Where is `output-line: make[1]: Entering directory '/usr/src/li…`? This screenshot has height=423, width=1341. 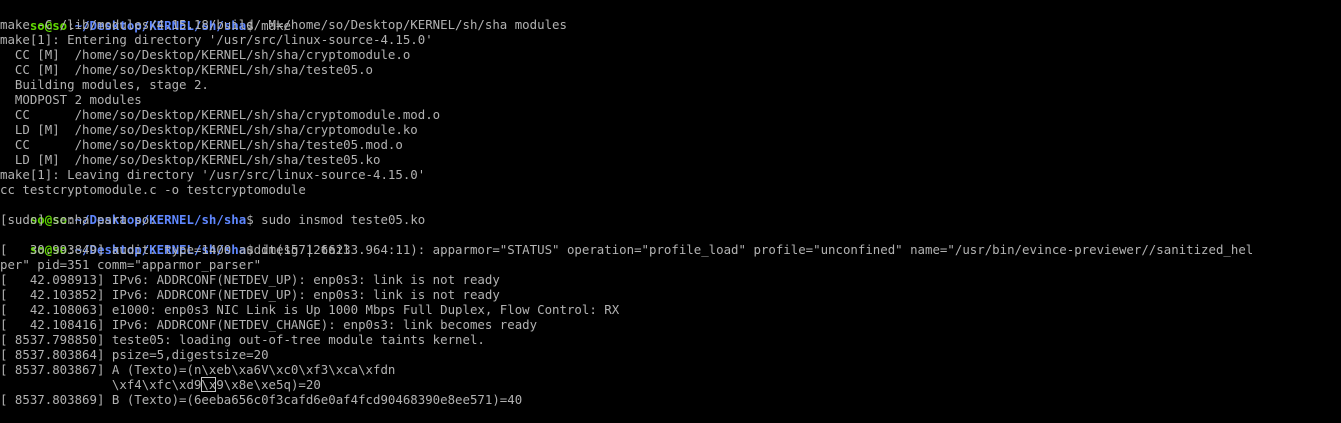 output-line: make[1]: Entering directory '/usr/src/li… is located at coordinates (216, 39).